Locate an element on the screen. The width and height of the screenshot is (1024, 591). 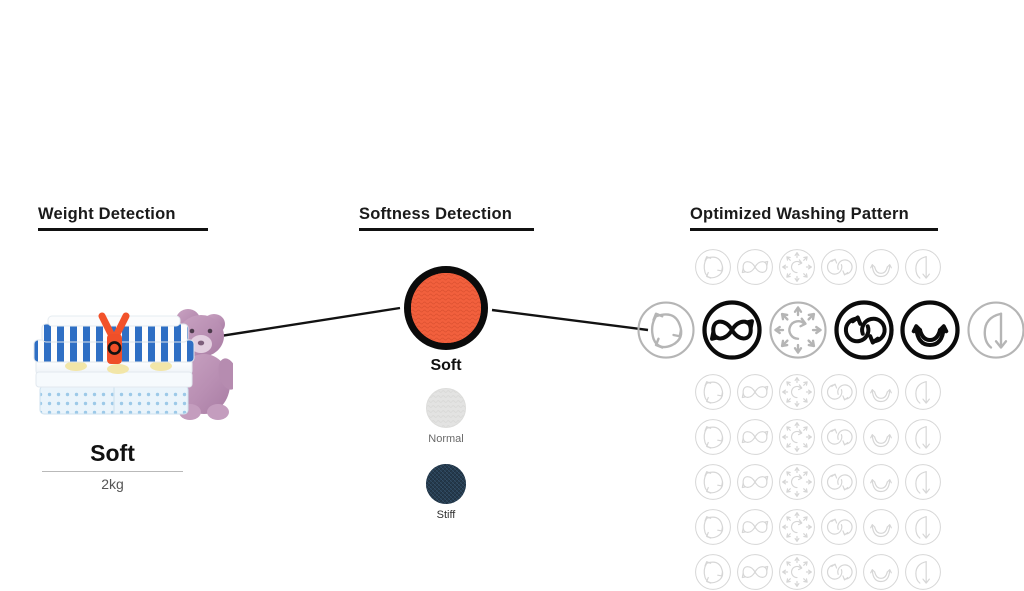
softness-option-label: Stiff is located at coordinates (446, 515).